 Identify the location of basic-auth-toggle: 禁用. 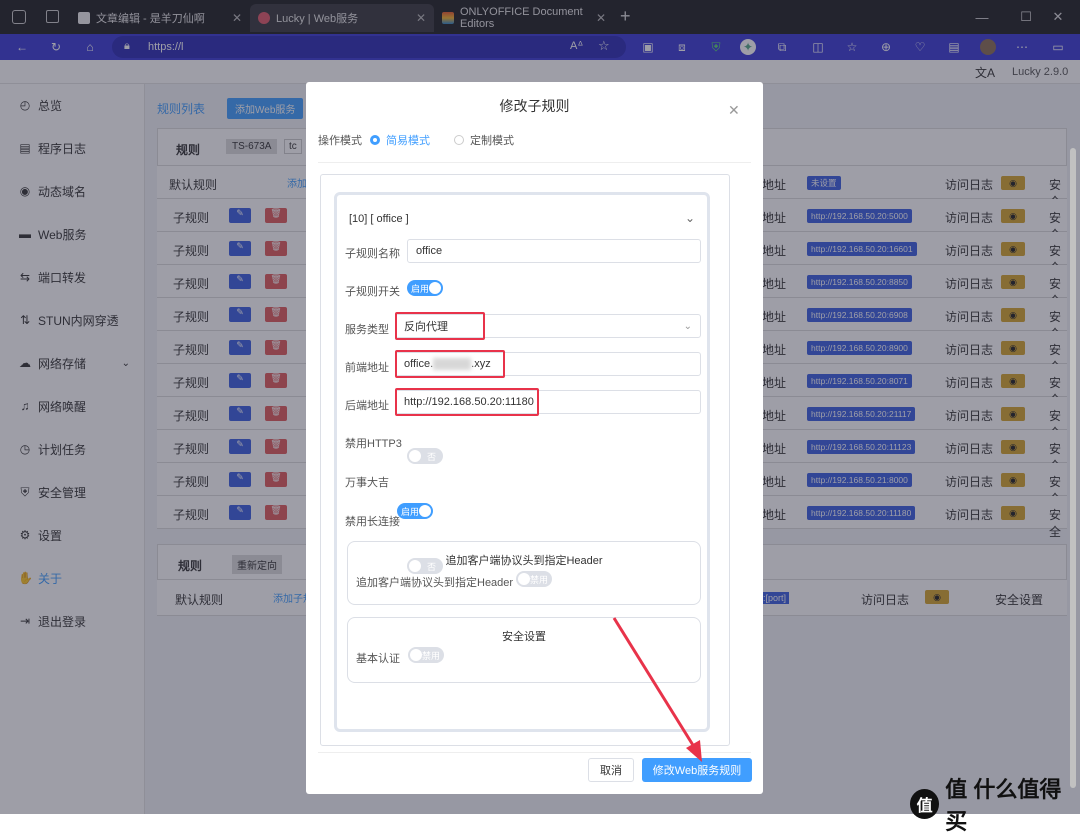
(426, 655).